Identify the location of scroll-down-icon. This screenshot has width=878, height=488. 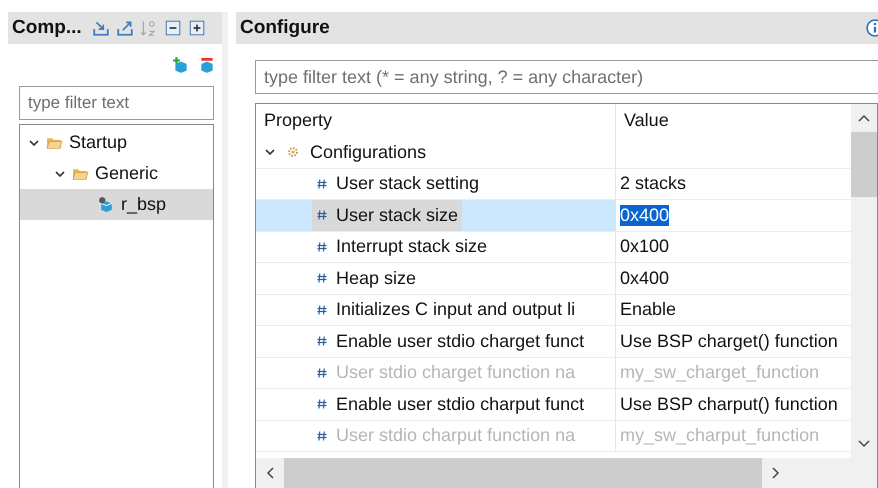
(864, 444).